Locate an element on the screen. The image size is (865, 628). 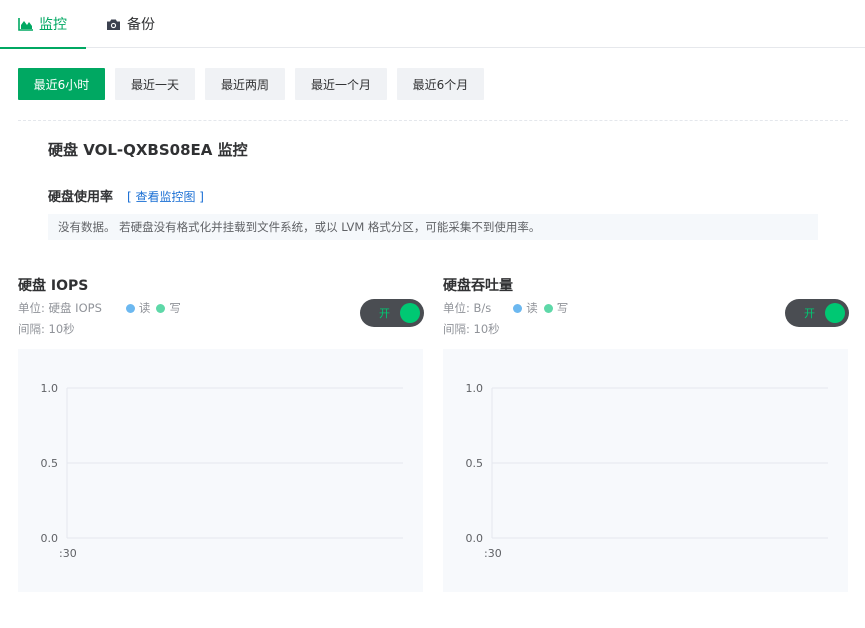
throughput-panel-title: 硬盘吞吐量 is located at coordinates (478, 286).